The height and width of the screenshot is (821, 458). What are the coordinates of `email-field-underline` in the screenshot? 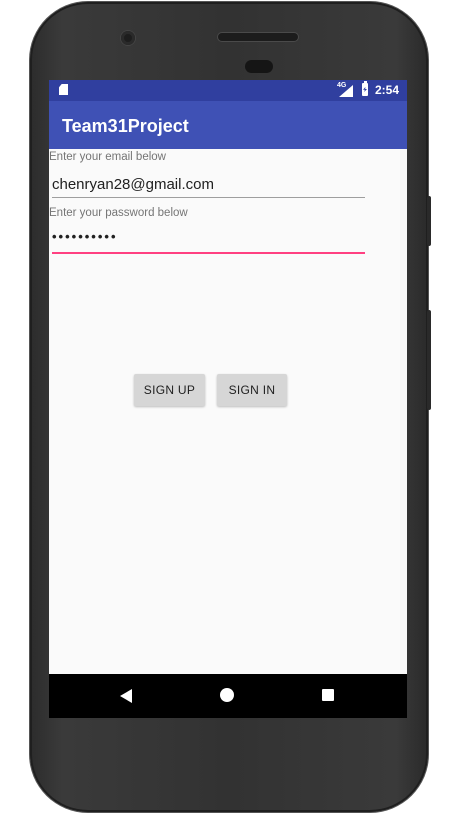 It's located at (208, 197).